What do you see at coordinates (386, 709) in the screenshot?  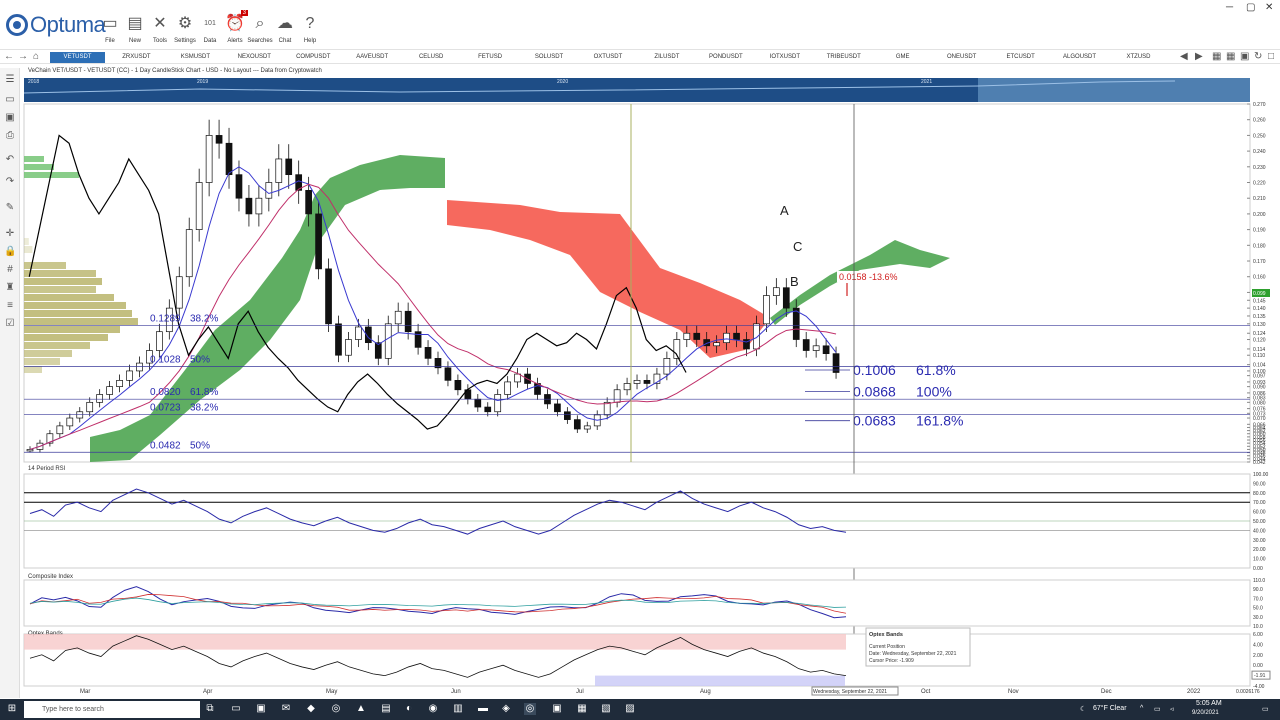 I see `app-icon: ▤` at bounding box center [386, 709].